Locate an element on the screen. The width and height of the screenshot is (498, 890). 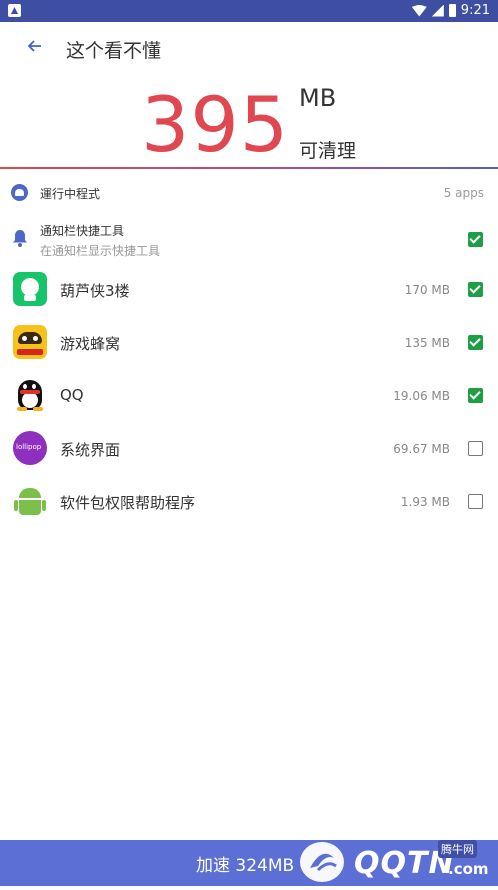
notify-subtitle: 在通知栏显示快捷工具 is located at coordinates (100, 251).